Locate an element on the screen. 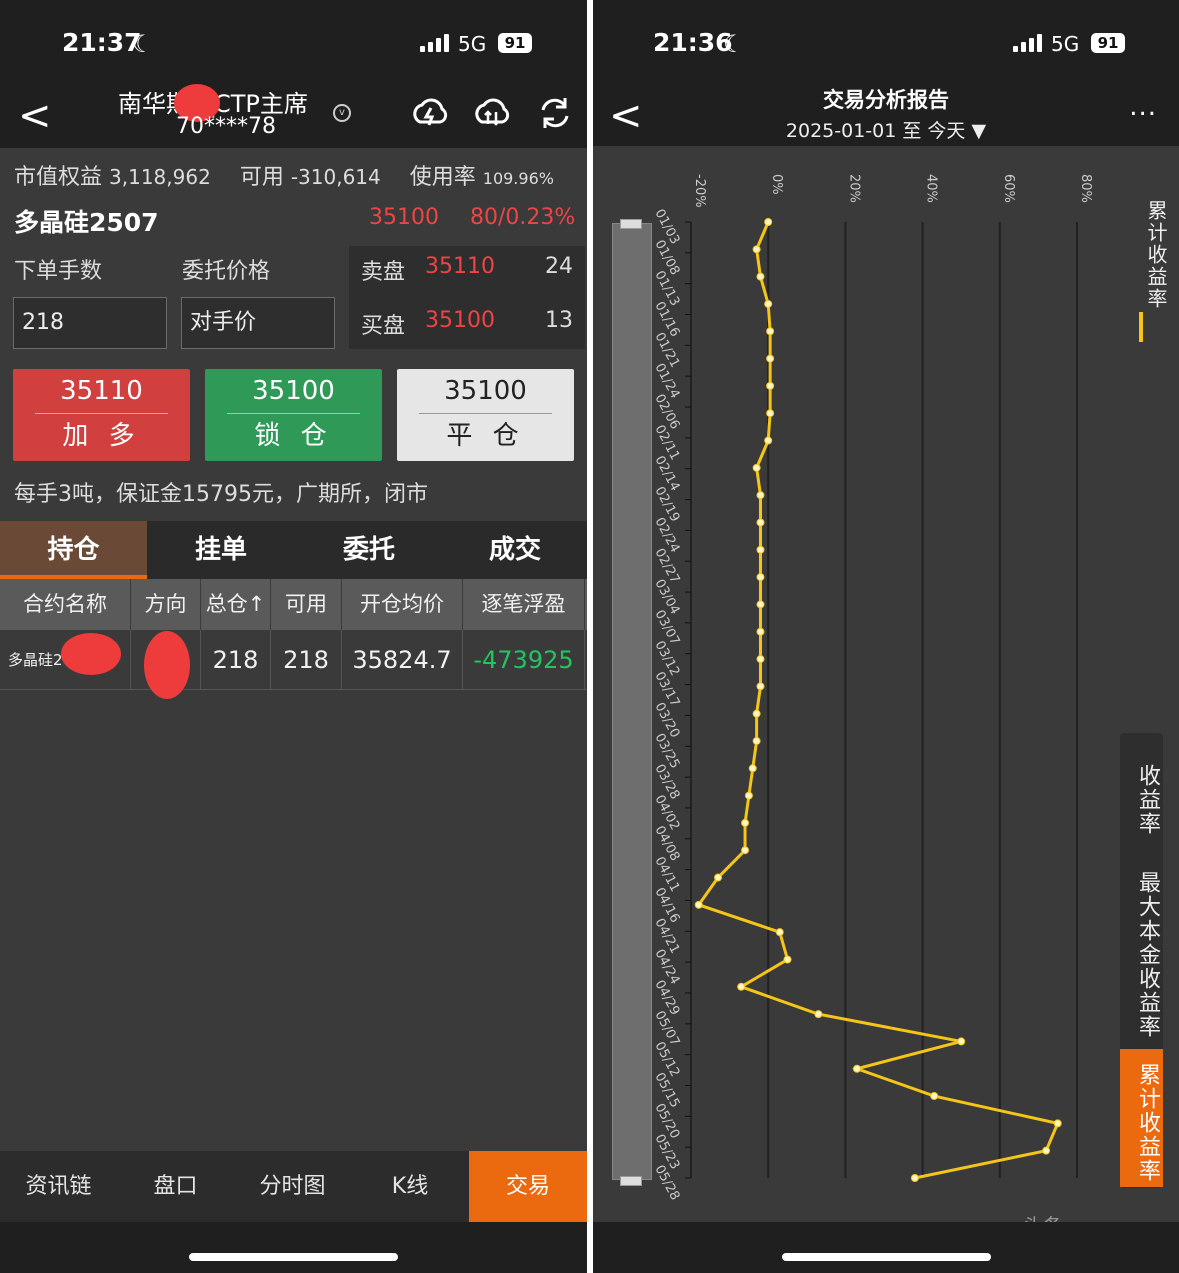 The width and height of the screenshot is (1179, 1273). qty-input: 218 is located at coordinates (90, 323).